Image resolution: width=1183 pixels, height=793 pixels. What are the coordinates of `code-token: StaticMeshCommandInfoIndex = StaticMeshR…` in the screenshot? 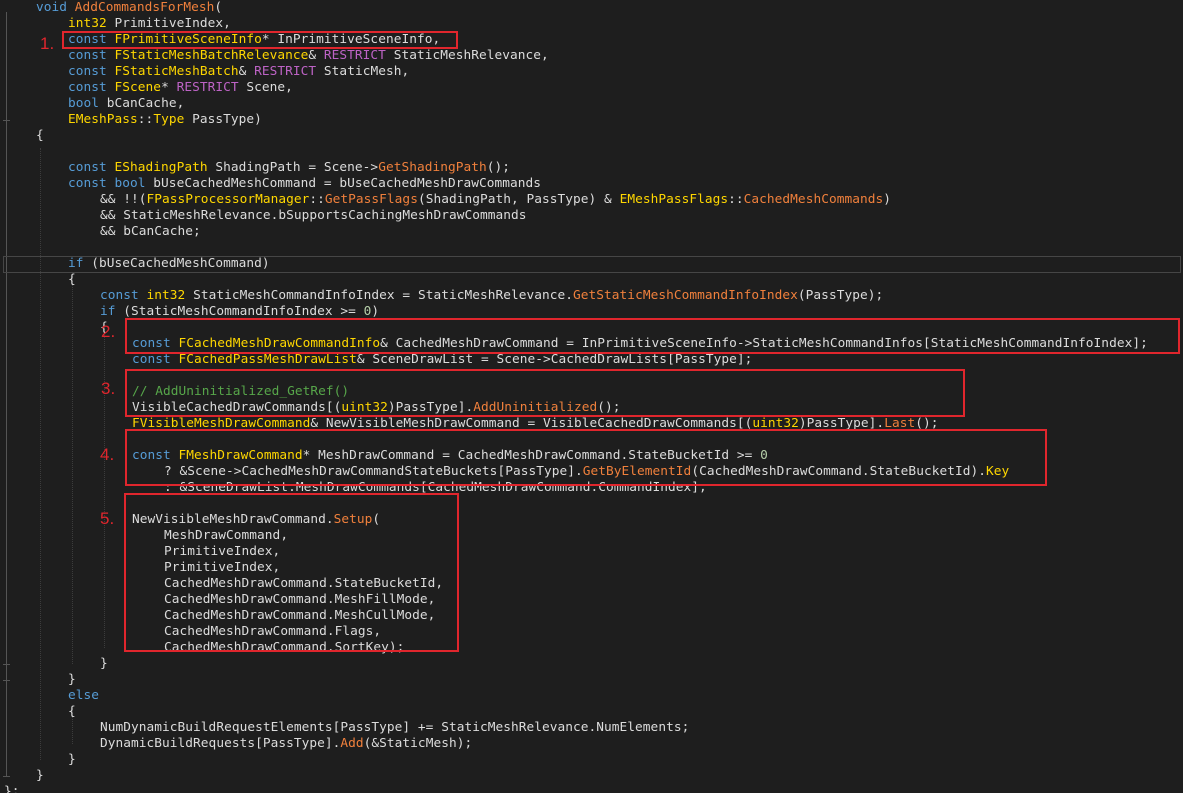 It's located at (379, 295).